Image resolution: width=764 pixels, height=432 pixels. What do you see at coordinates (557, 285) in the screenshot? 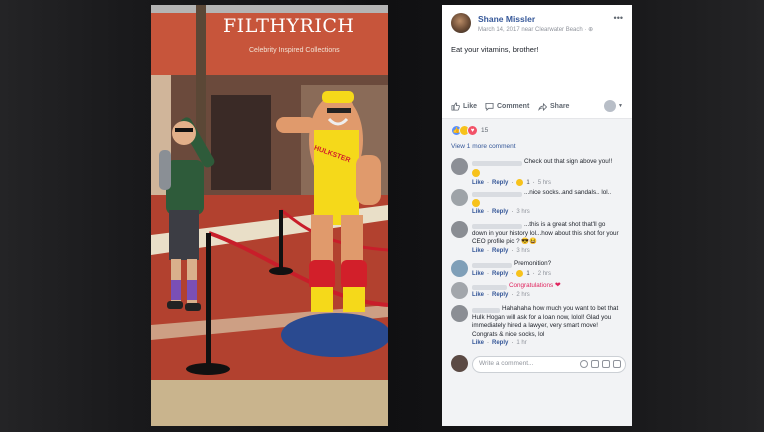
I see `heart-icon: ❤` at bounding box center [557, 285].